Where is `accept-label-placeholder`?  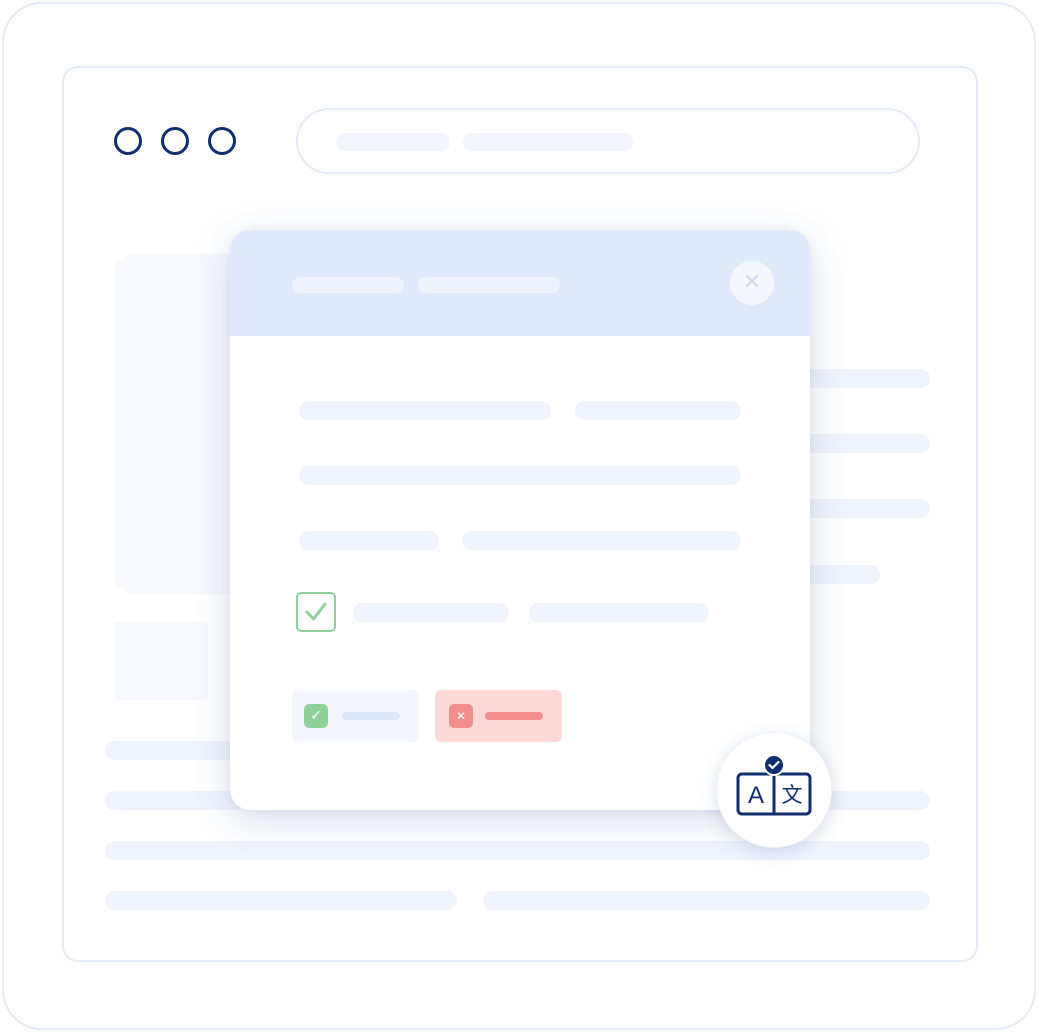 accept-label-placeholder is located at coordinates (371, 716).